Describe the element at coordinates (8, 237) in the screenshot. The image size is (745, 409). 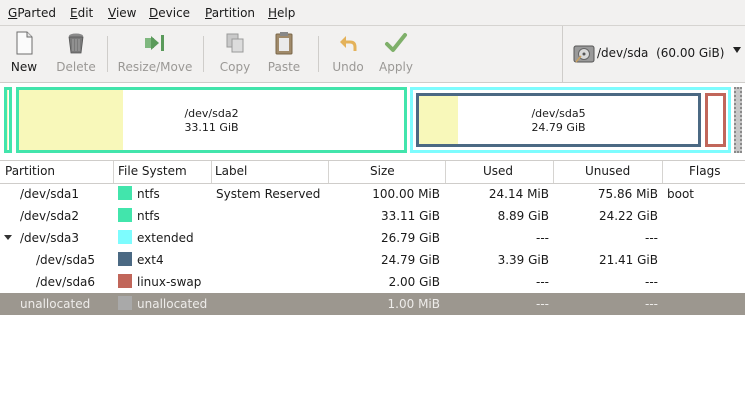
I see `expander-arrow-icon` at that location.